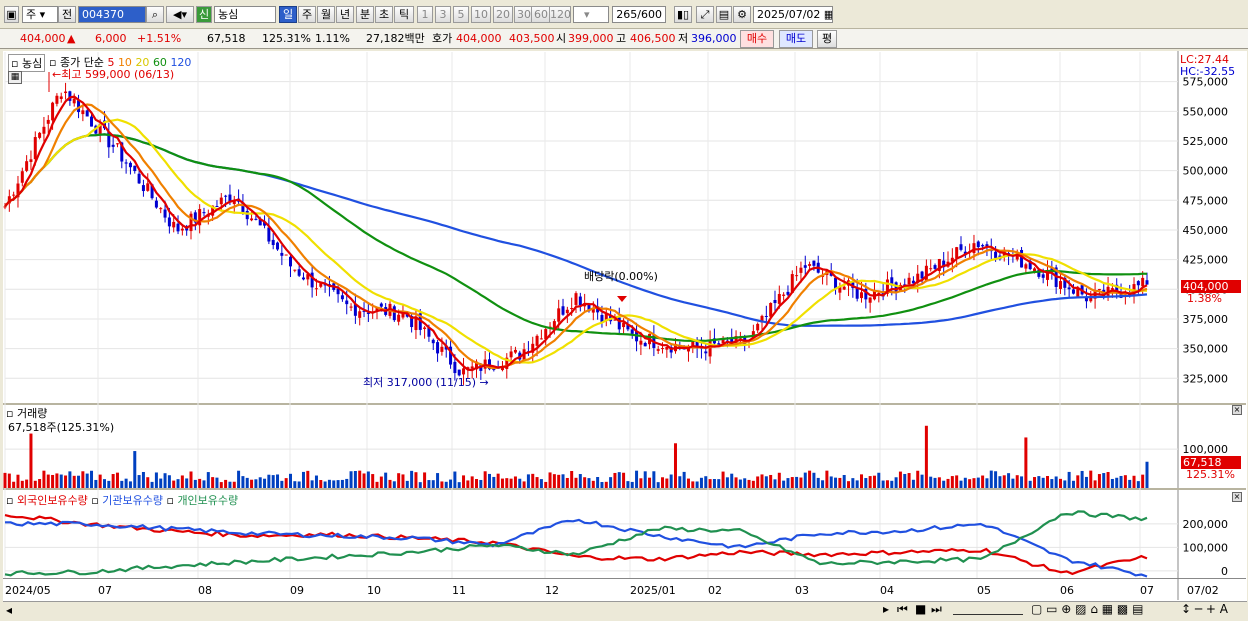 This screenshot has width=1248, height=621. I want to click on zoom-controls-icon: ↕ ─ + A, so click(1204, 609).